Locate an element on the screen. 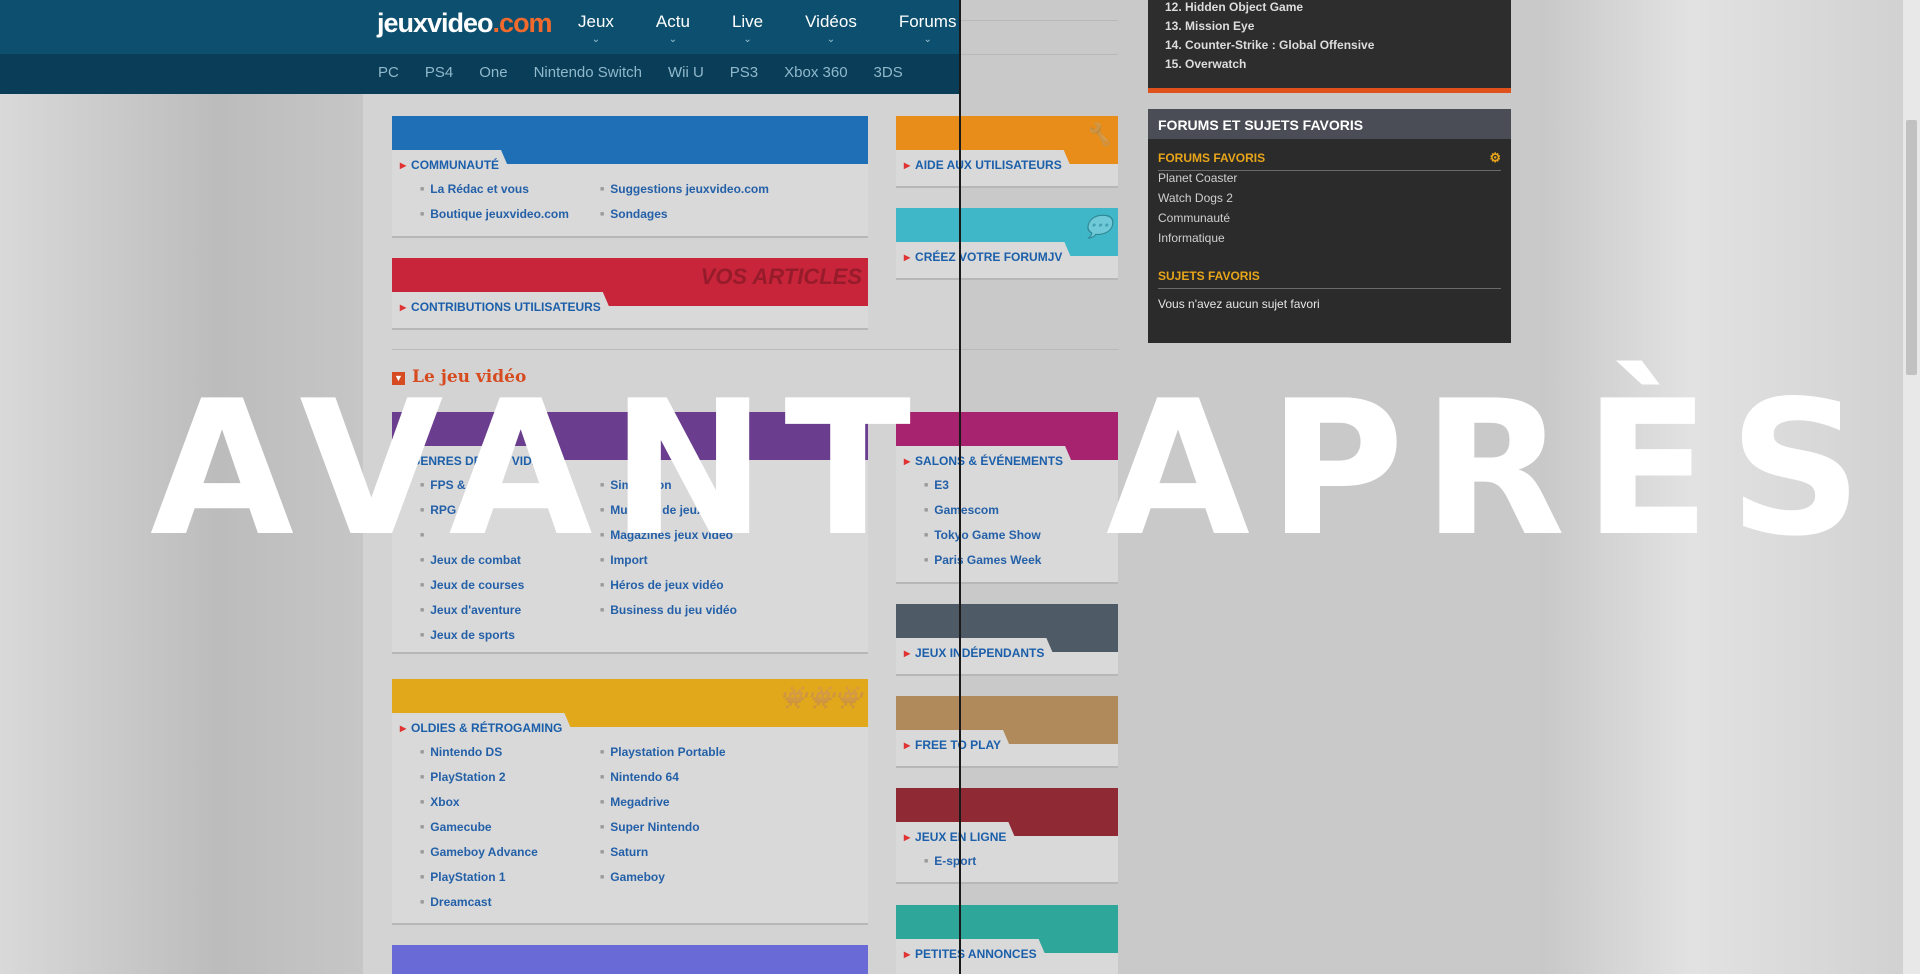  link-item: Sondages is located at coordinates (684, 219).